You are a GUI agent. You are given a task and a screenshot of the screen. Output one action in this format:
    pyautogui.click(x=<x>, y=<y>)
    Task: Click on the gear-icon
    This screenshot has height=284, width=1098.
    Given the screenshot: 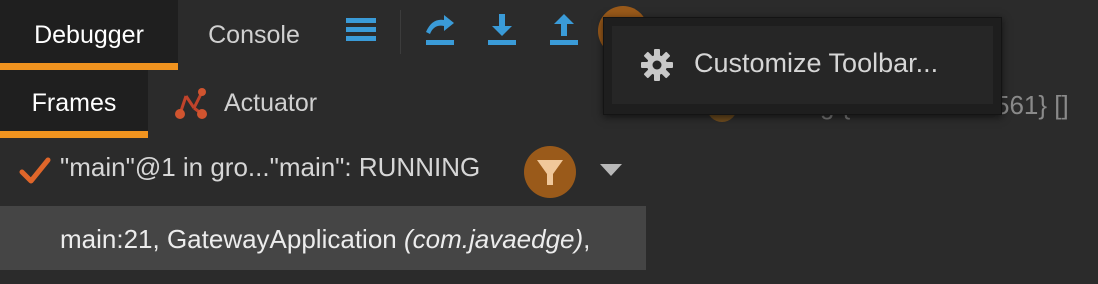 What is the action you would take?
    pyautogui.click(x=657, y=65)
    